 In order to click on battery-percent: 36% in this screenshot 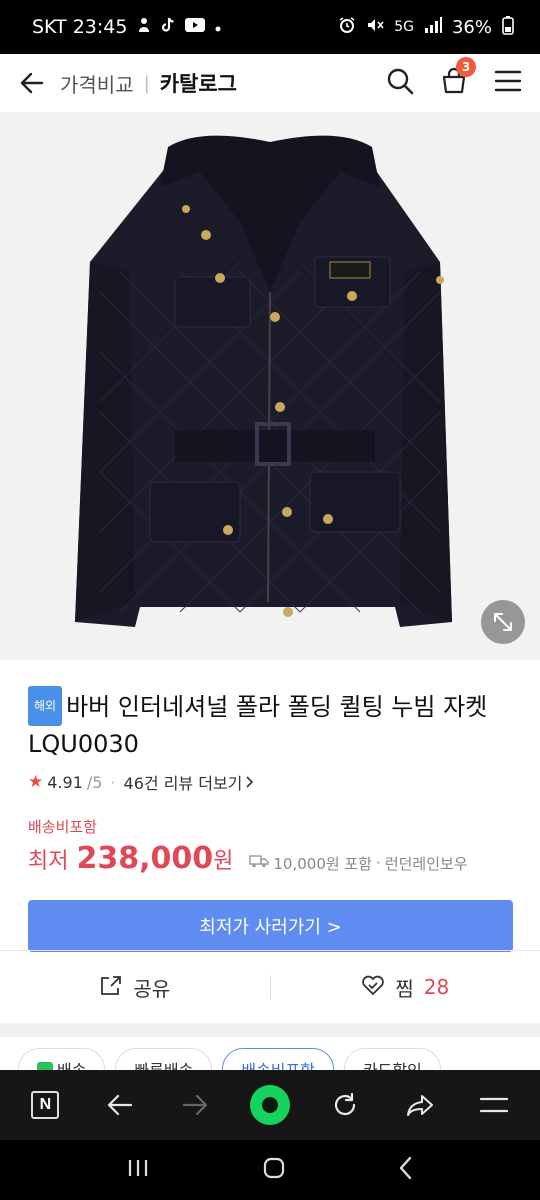, I will do `click(471, 27)`.